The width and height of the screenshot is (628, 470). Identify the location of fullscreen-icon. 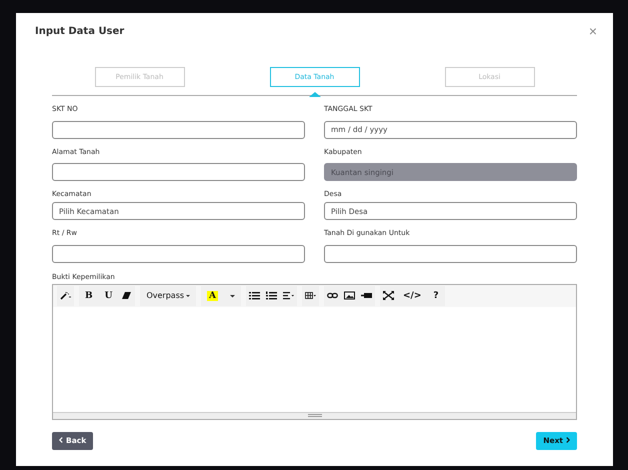
(388, 295).